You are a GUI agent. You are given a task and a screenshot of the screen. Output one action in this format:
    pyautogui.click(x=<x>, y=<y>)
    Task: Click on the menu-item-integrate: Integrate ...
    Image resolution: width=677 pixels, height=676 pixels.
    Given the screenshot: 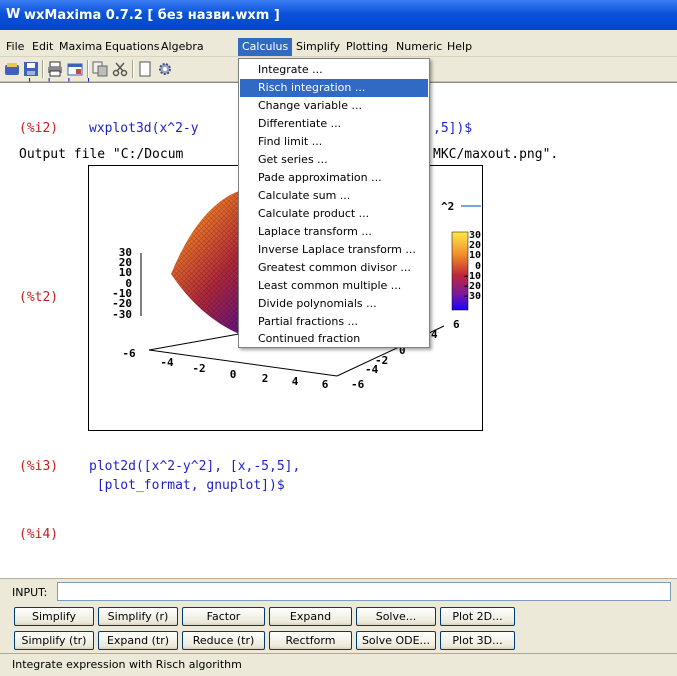 What is the action you would take?
    pyautogui.click(x=334, y=70)
    